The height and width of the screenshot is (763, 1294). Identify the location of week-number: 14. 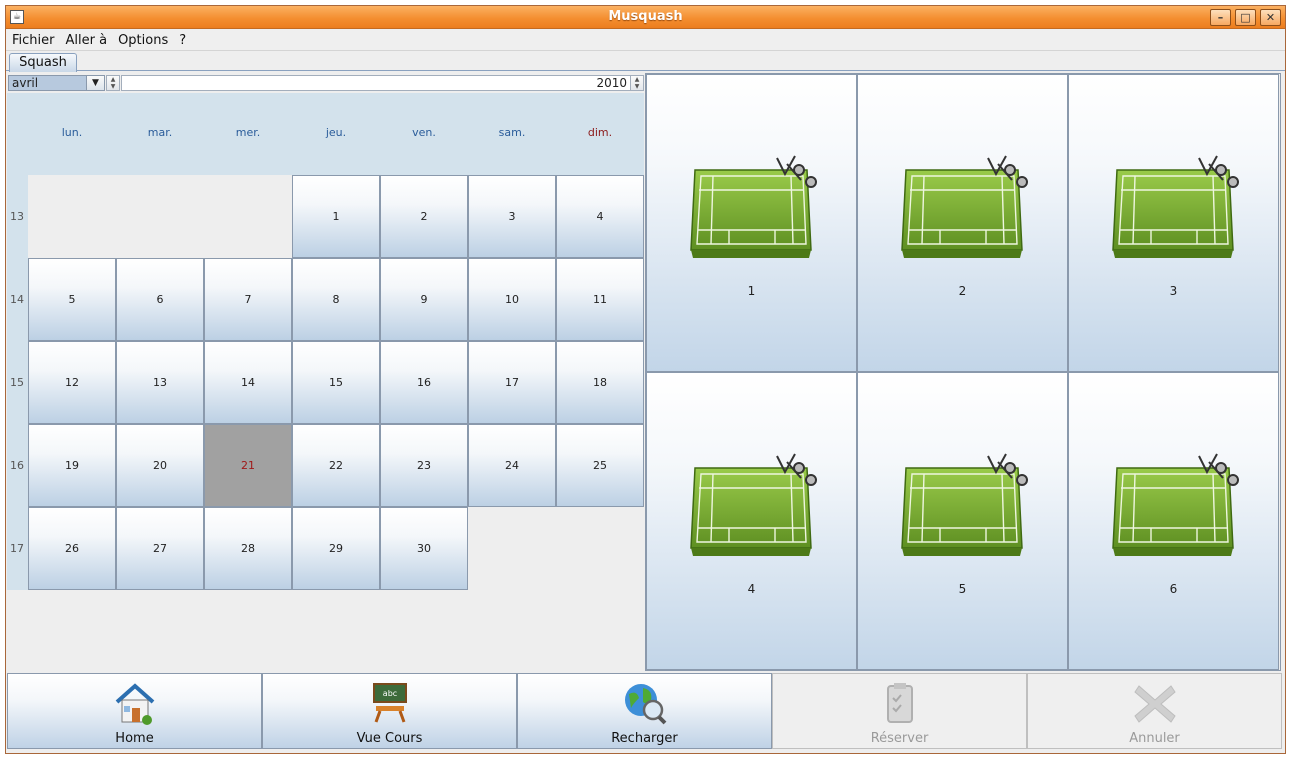
(17, 299).